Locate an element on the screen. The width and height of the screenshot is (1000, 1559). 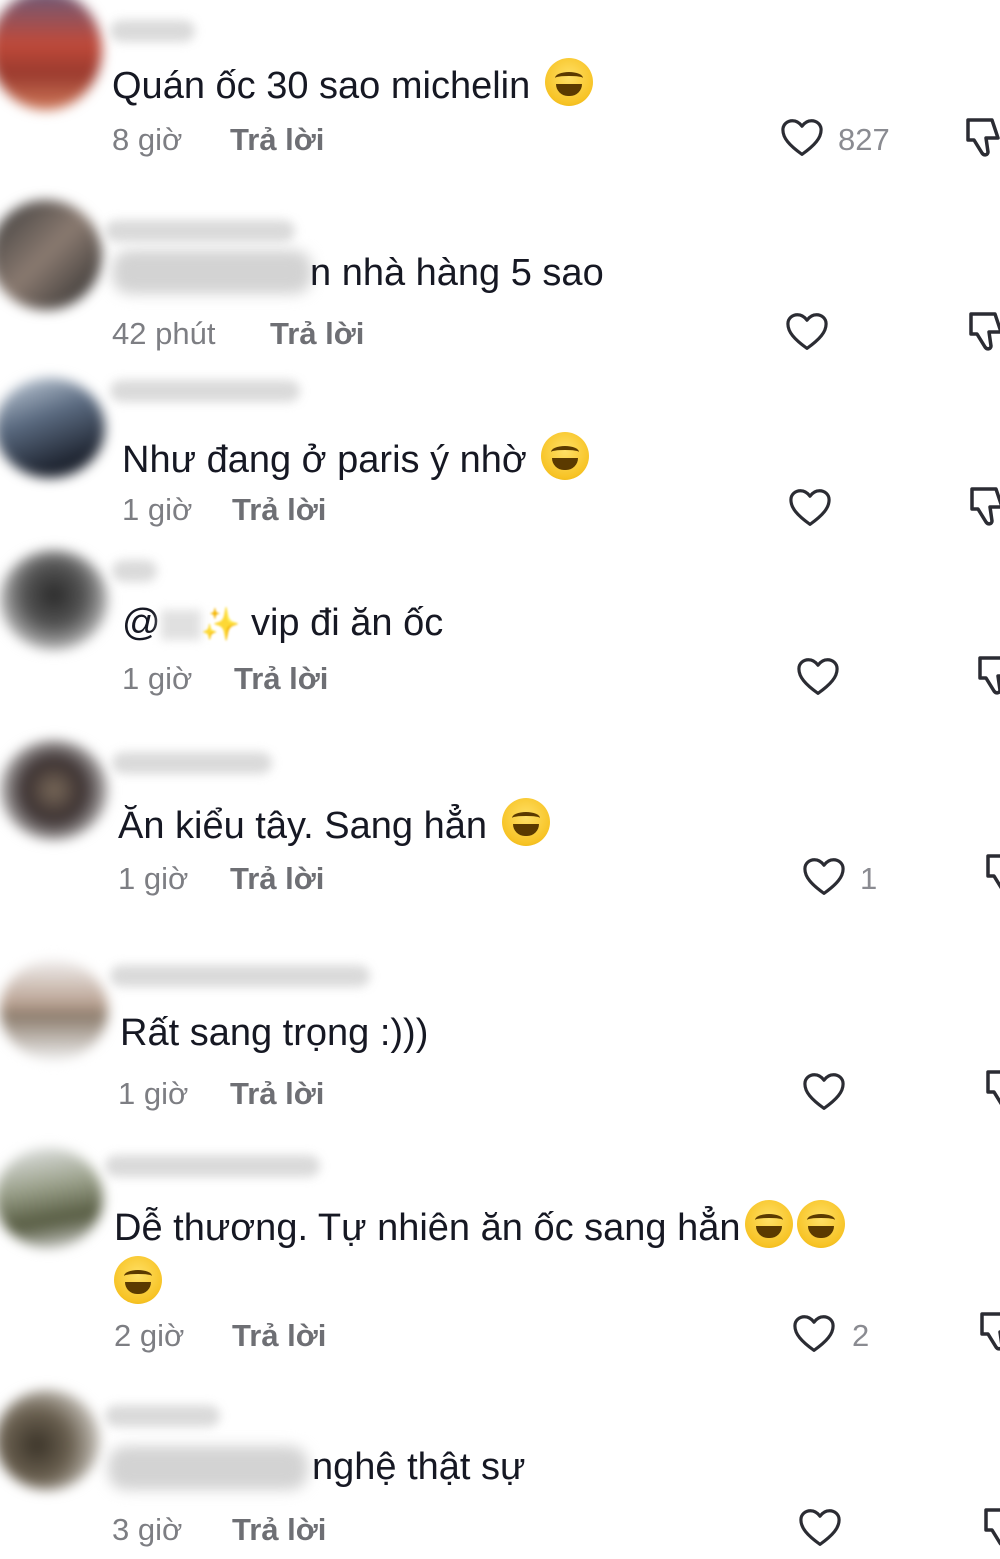
like-count: 1 is located at coordinates (869, 878).